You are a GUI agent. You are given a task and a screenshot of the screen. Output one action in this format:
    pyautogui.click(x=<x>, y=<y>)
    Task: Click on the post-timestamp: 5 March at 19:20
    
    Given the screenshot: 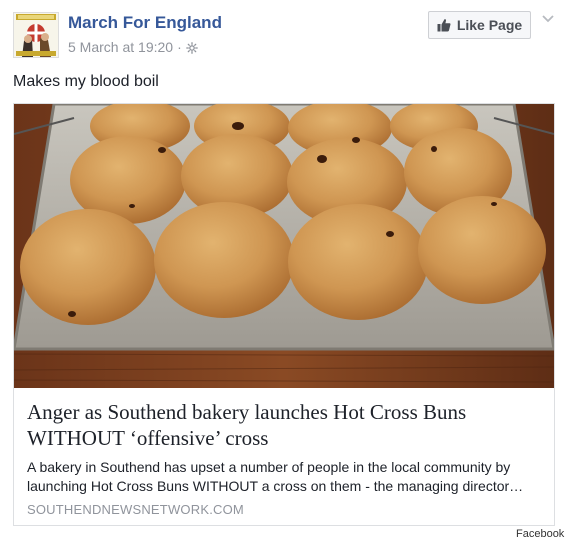 What is the action you would take?
    pyautogui.click(x=120, y=47)
    